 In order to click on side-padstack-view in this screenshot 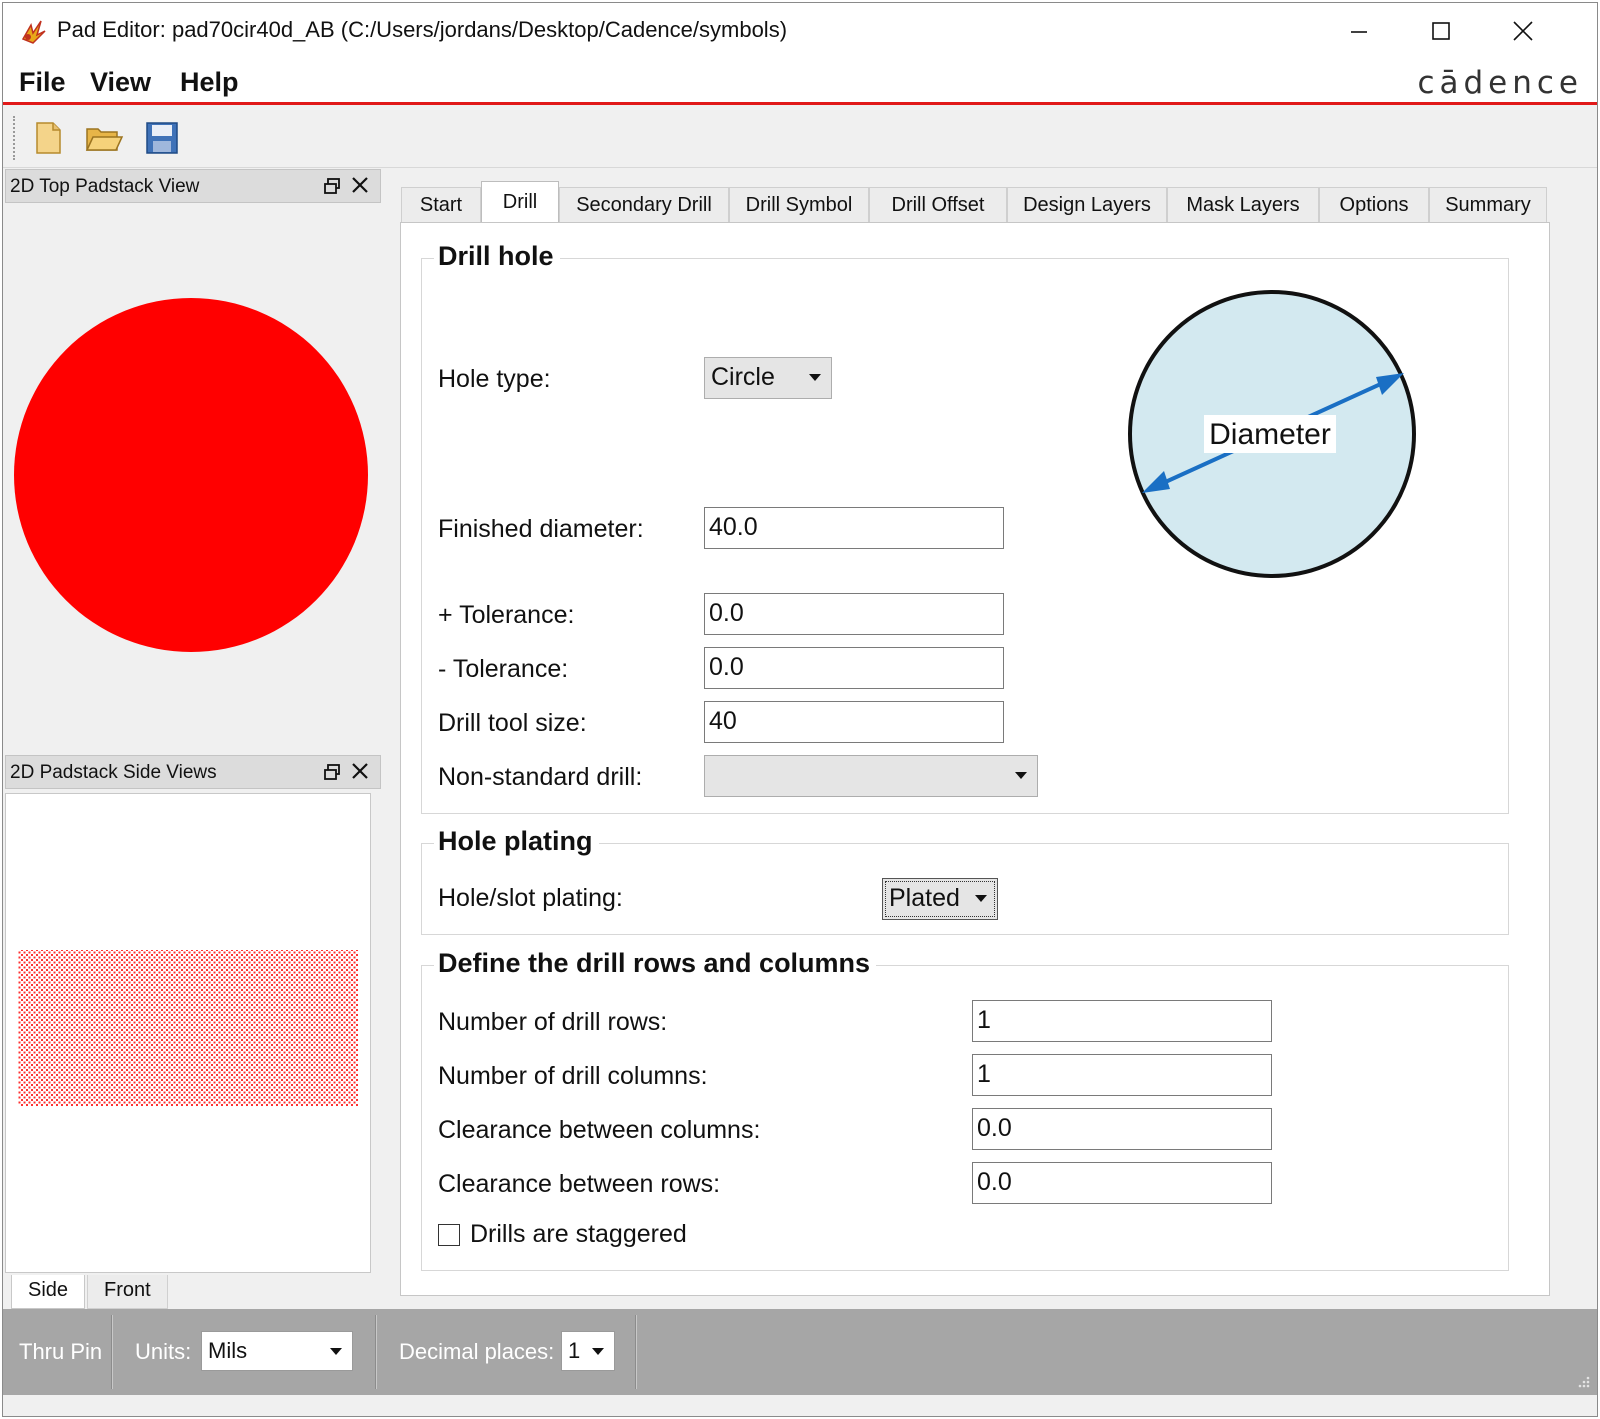, I will do `click(188, 1033)`.